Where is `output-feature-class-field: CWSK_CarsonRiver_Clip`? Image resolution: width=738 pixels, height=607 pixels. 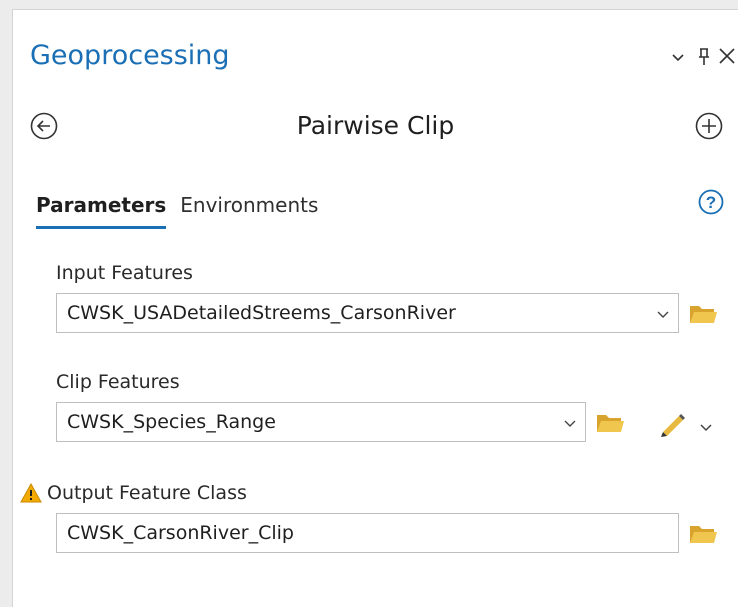
output-feature-class-field: CWSK_CarsonRiver_Clip is located at coordinates (367, 533).